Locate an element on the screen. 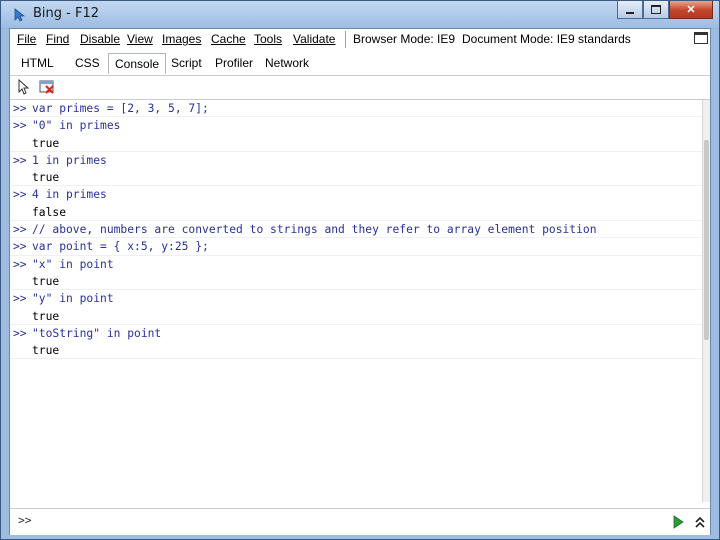 The width and height of the screenshot is (720, 540). console-command-text: "x" in point is located at coordinates (73, 264).